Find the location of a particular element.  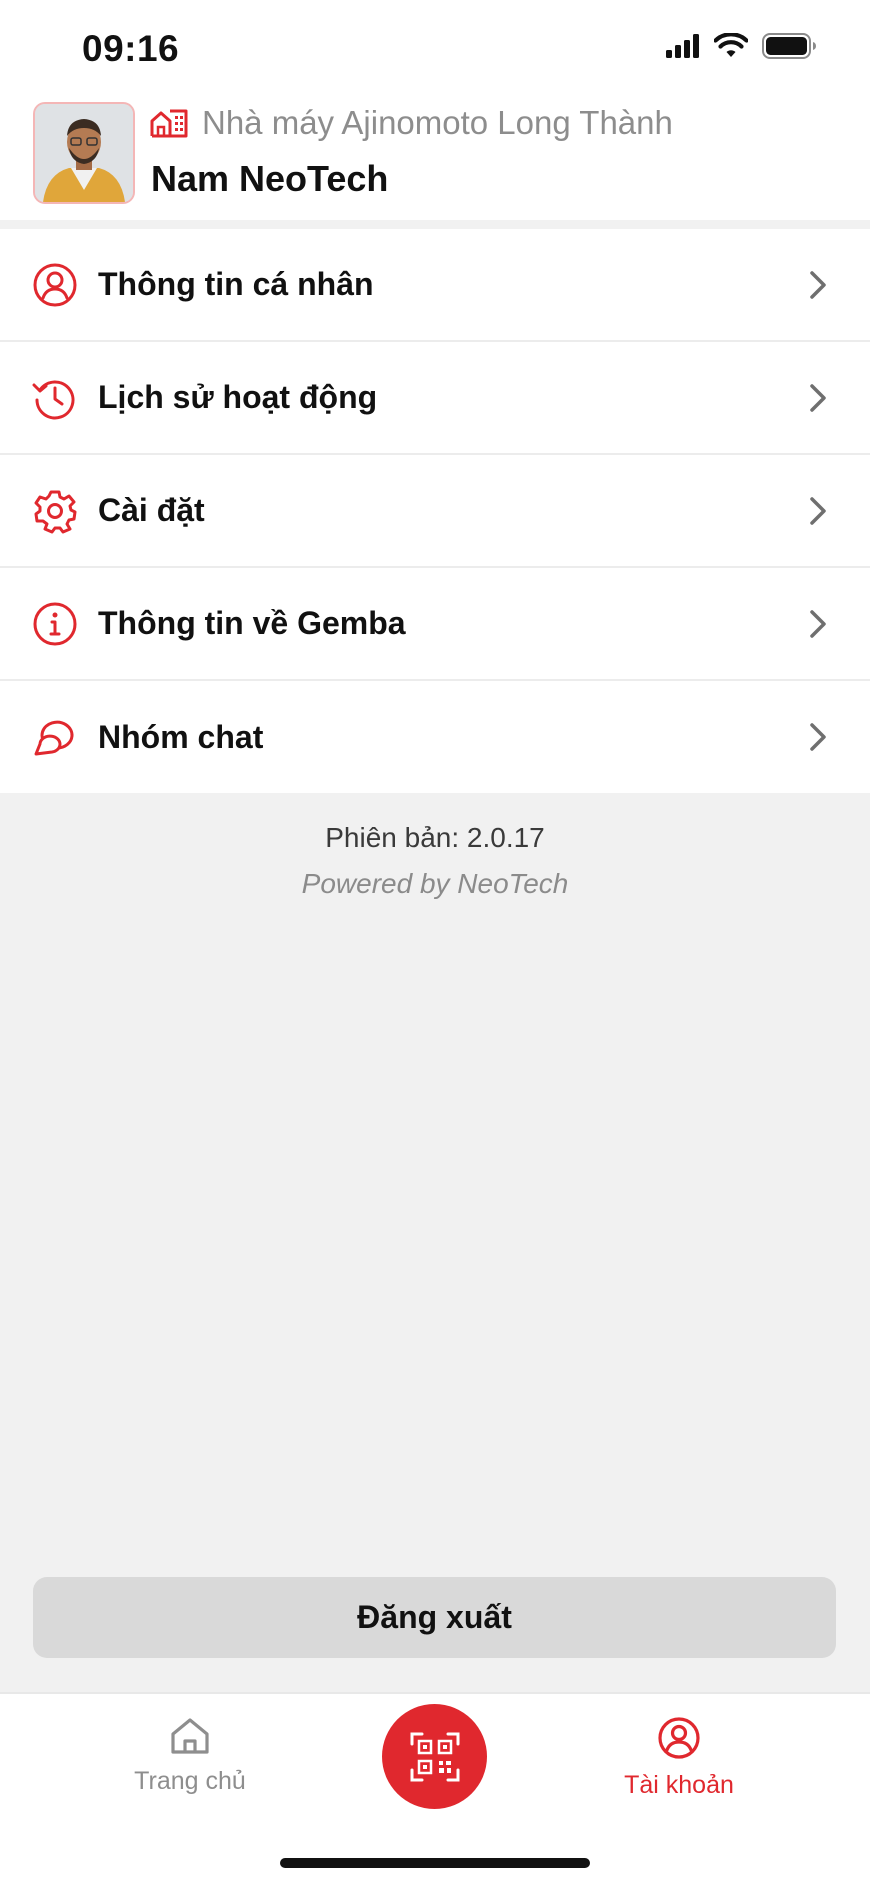

gear-icon is located at coordinates (55, 511).